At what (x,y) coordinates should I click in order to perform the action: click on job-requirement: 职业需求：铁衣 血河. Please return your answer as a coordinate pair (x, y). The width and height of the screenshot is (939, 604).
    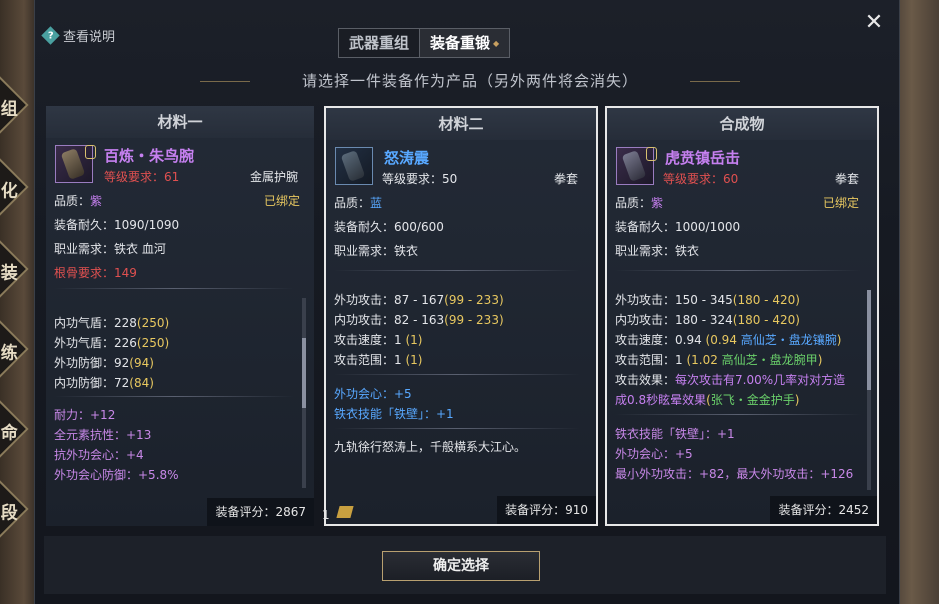
    Looking at the image, I should click on (110, 249).